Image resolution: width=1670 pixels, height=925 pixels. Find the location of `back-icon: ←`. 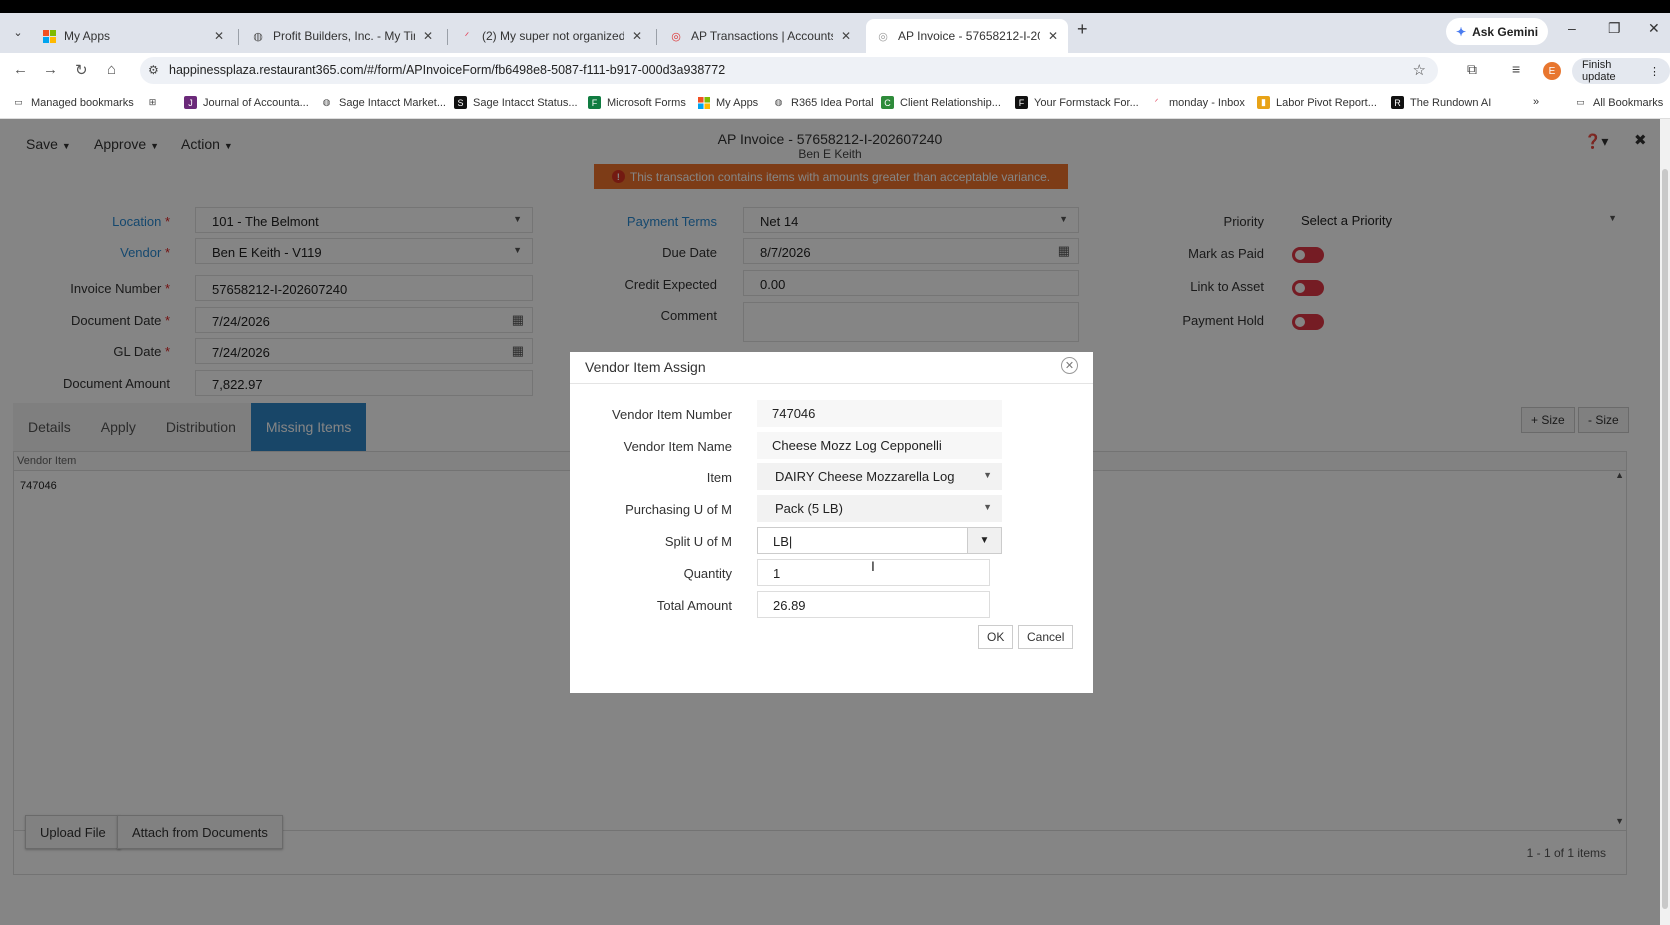

back-icon: ← is located at coordinates (20, 69).